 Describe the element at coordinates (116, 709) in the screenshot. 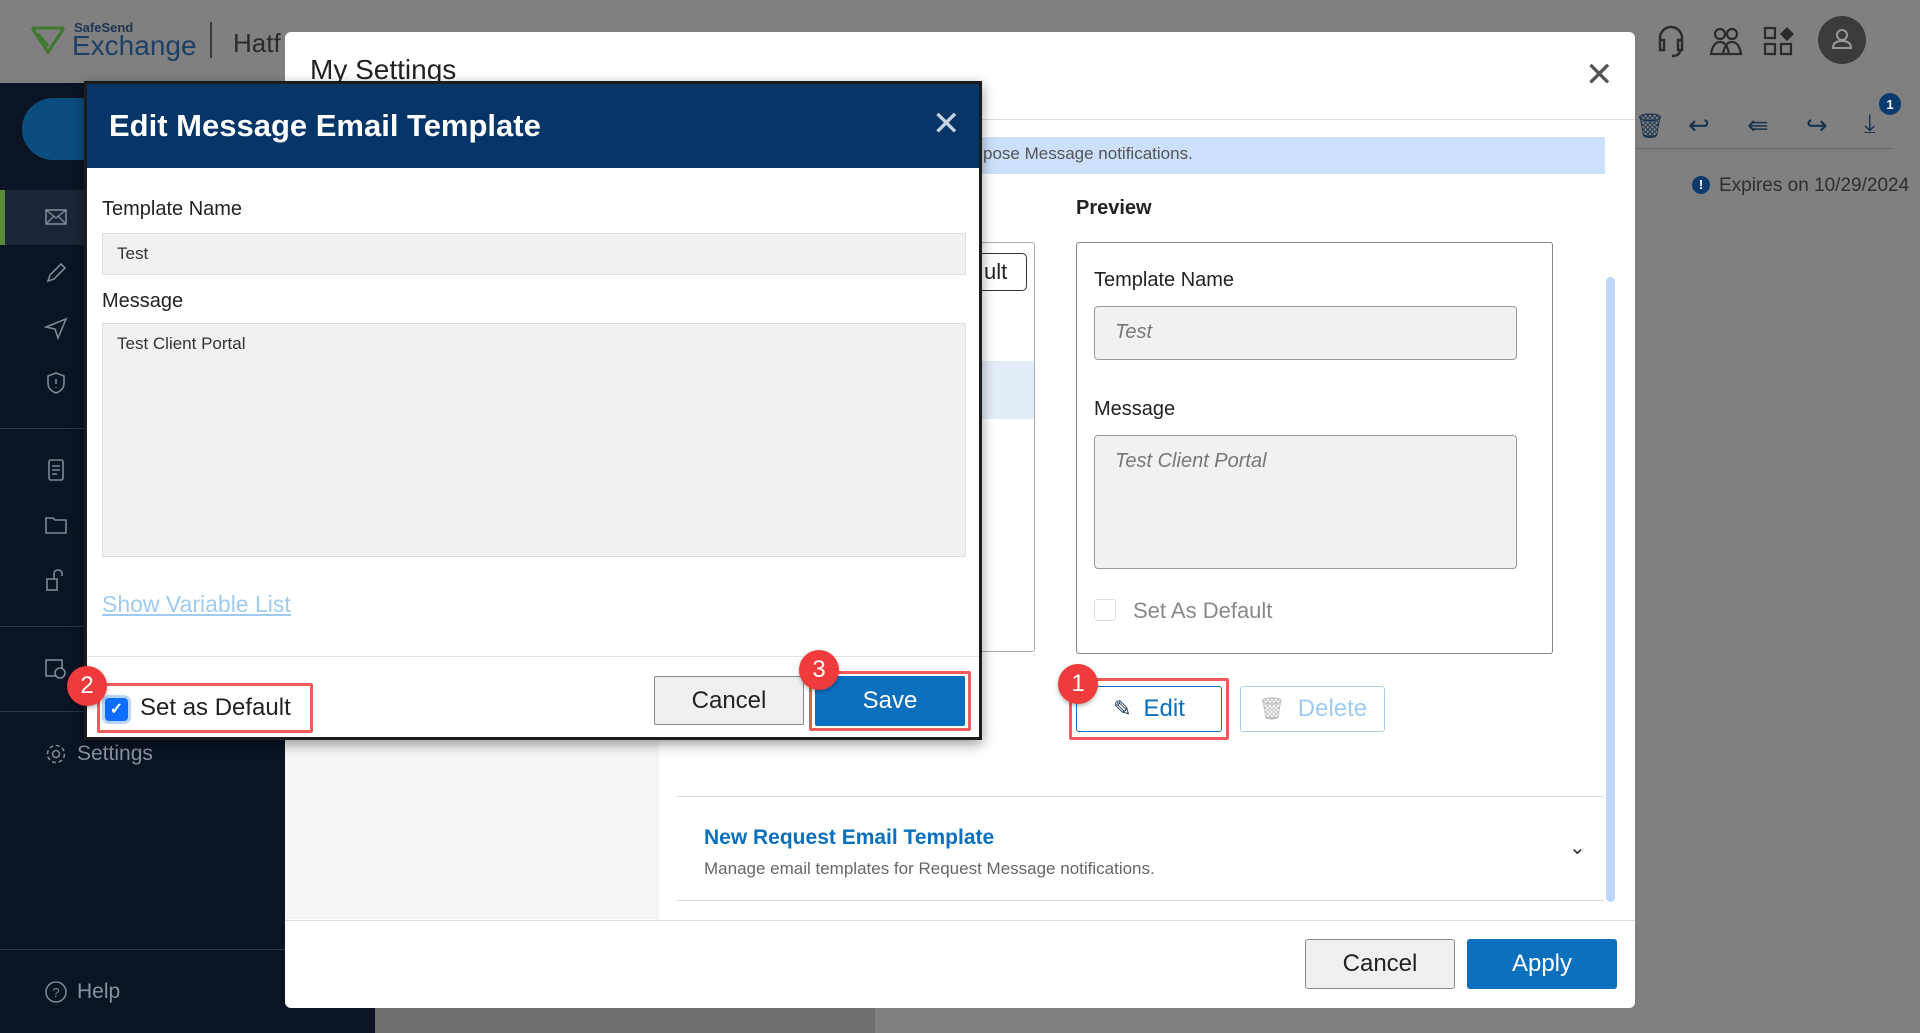

I see `set-default-checkbox: ✓` at that location.